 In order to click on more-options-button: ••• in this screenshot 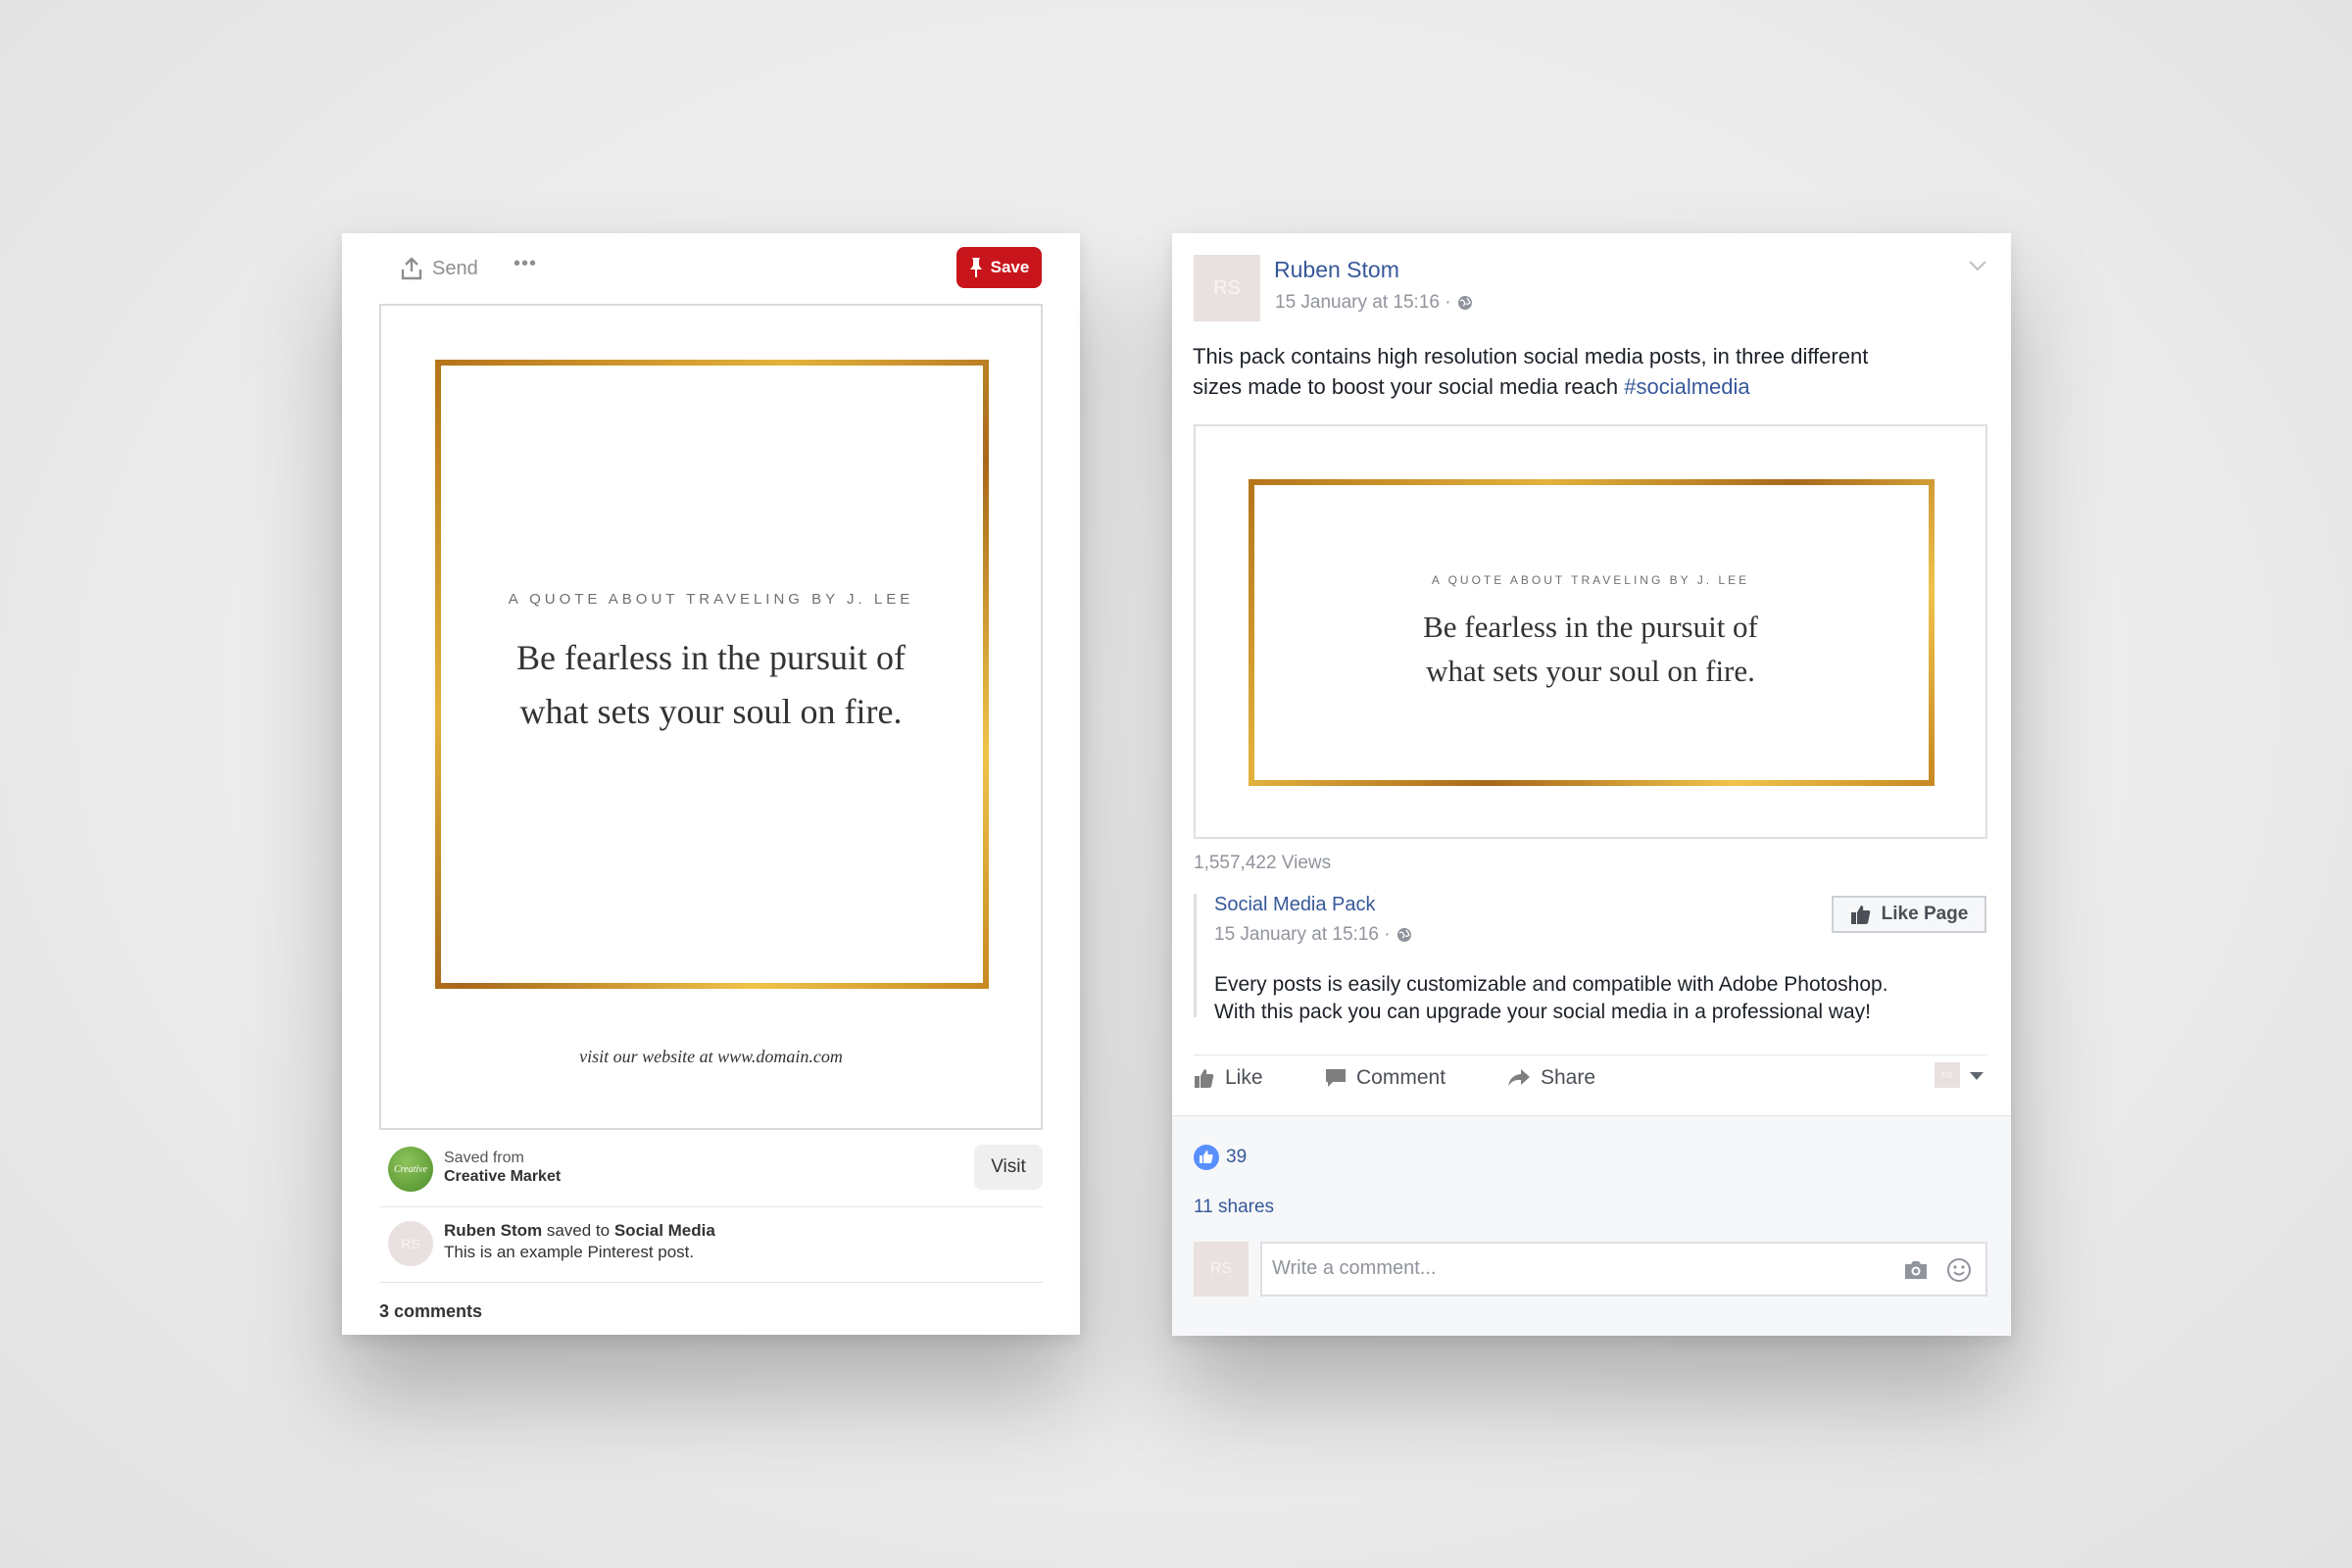, I will do `click(525, 264)`.